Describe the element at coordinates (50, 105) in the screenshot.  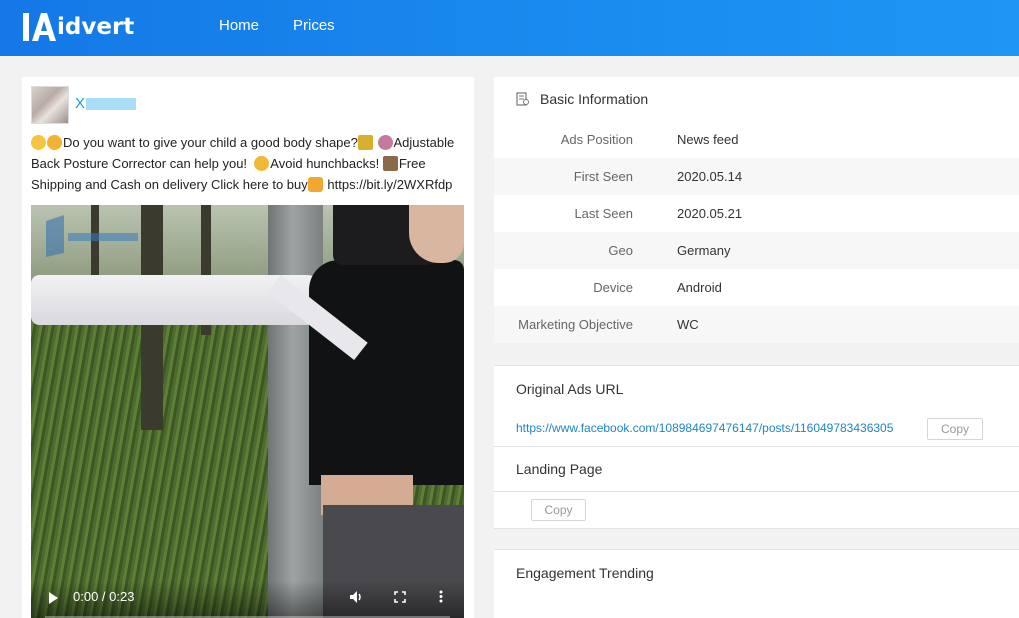
I see `avatar` at that location.